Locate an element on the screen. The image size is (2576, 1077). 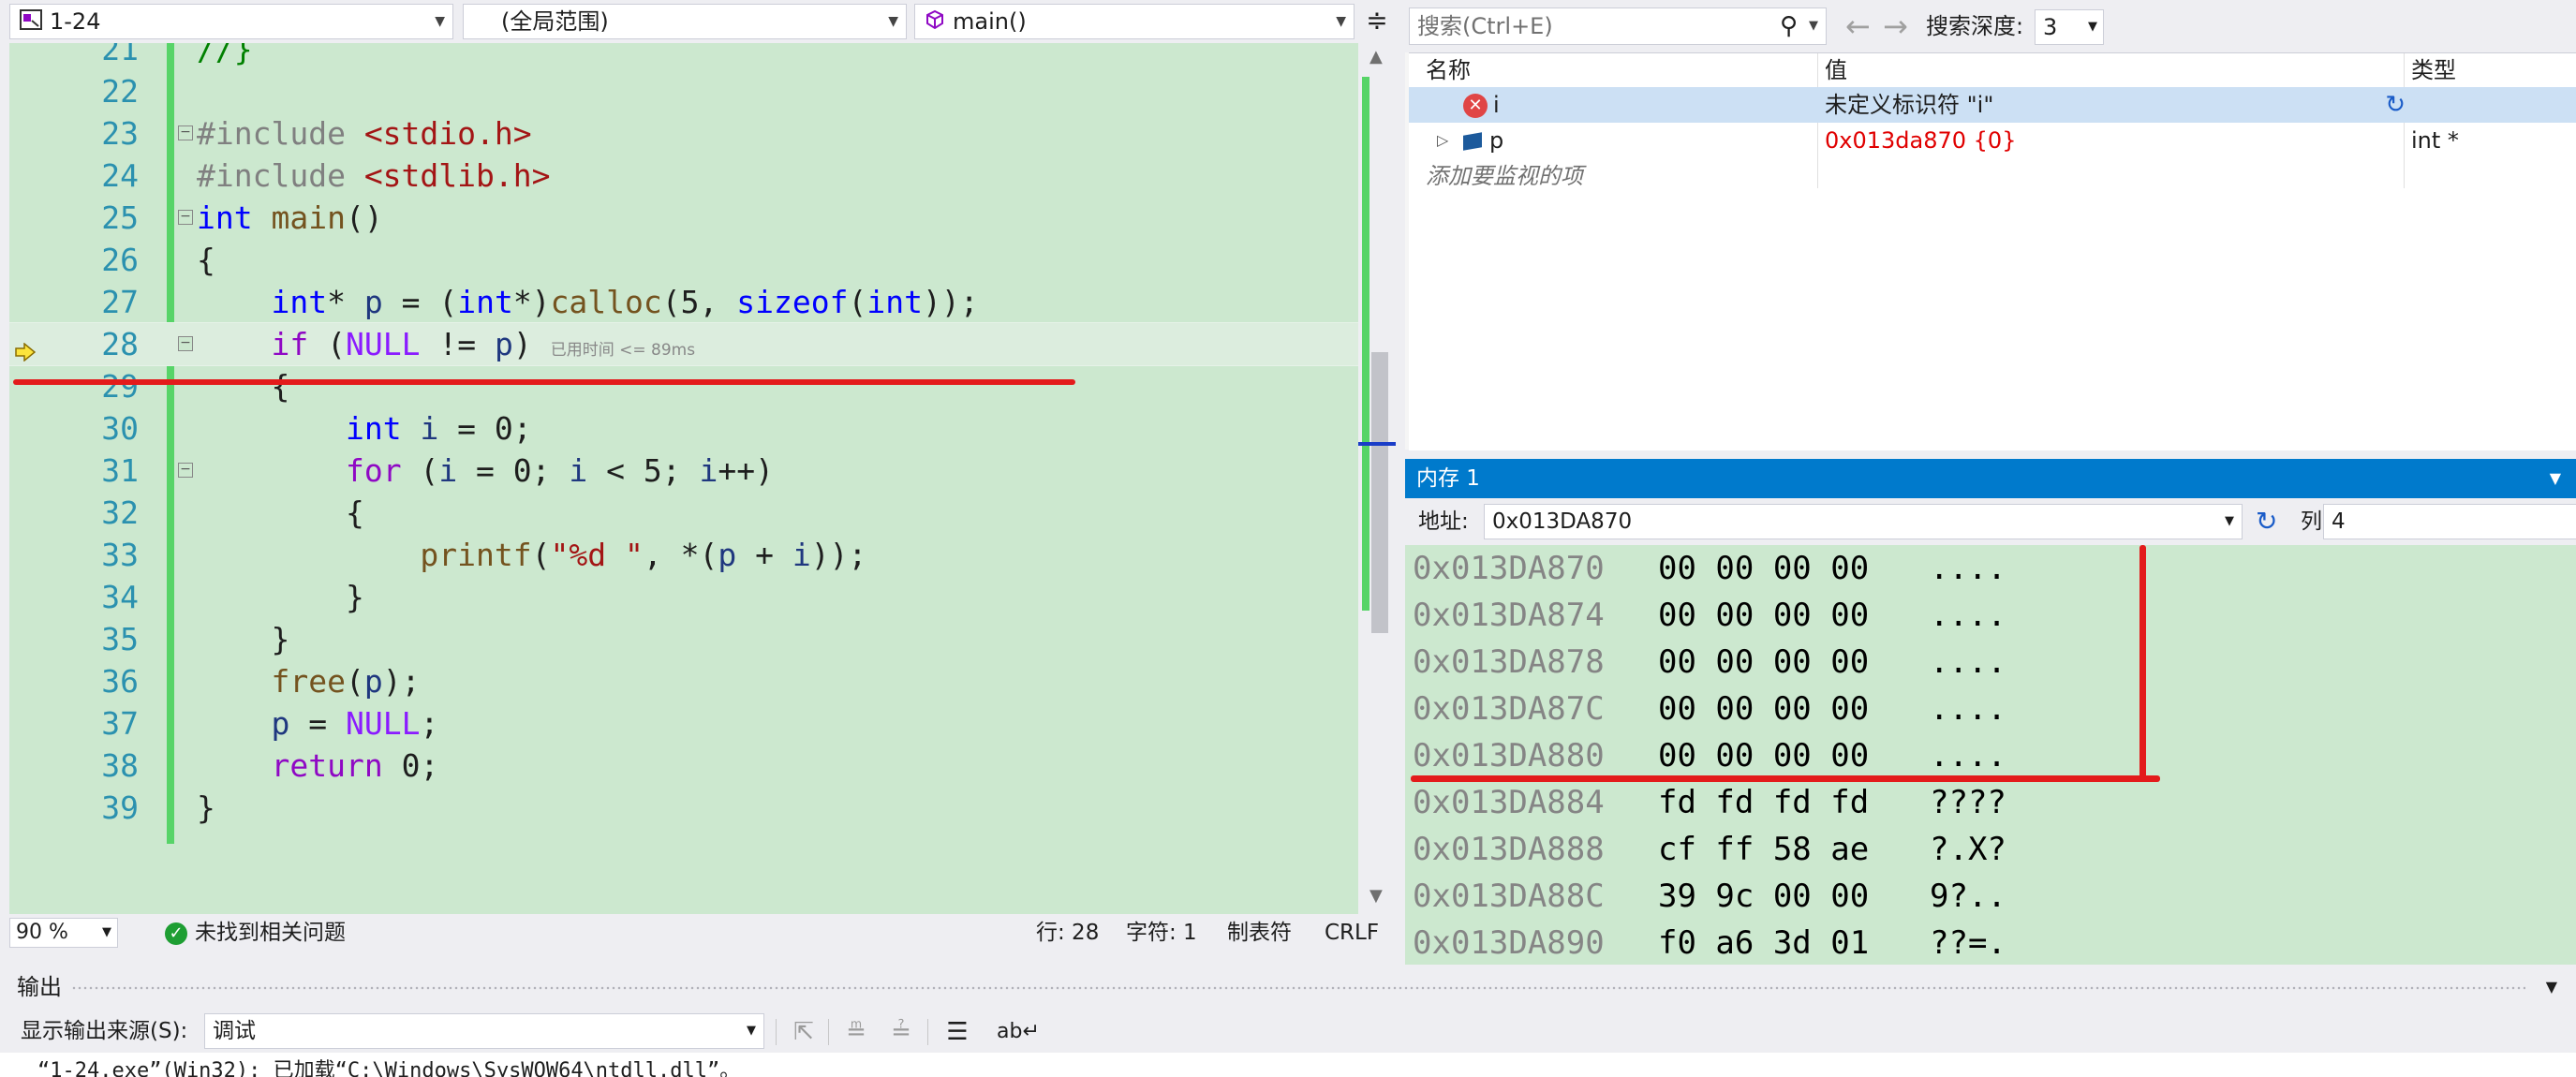
code-token: { is located at coordinates (280, 512).